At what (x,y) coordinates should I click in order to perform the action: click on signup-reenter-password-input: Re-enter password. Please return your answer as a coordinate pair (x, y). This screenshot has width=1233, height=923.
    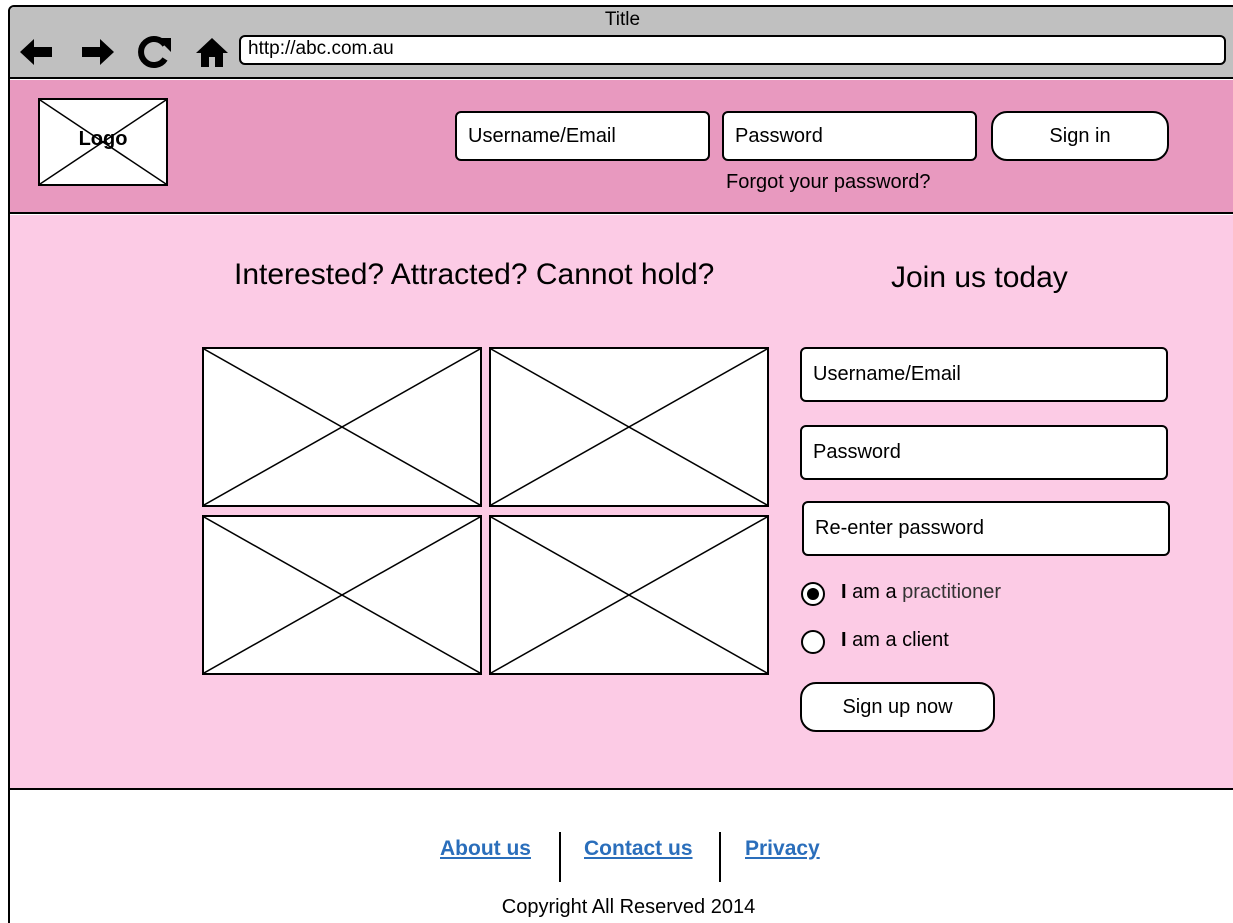
    Looking at the image, I should click on (986, 528).